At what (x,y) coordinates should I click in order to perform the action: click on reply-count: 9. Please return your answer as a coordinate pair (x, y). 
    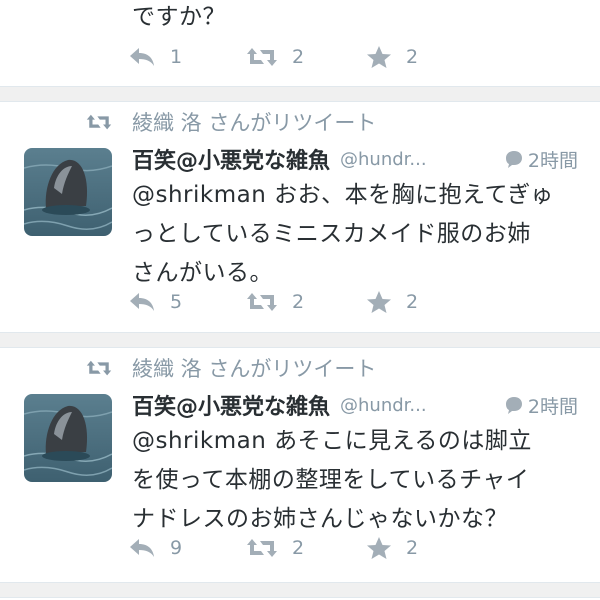
    Looking at the image, I should click on (176, 548).